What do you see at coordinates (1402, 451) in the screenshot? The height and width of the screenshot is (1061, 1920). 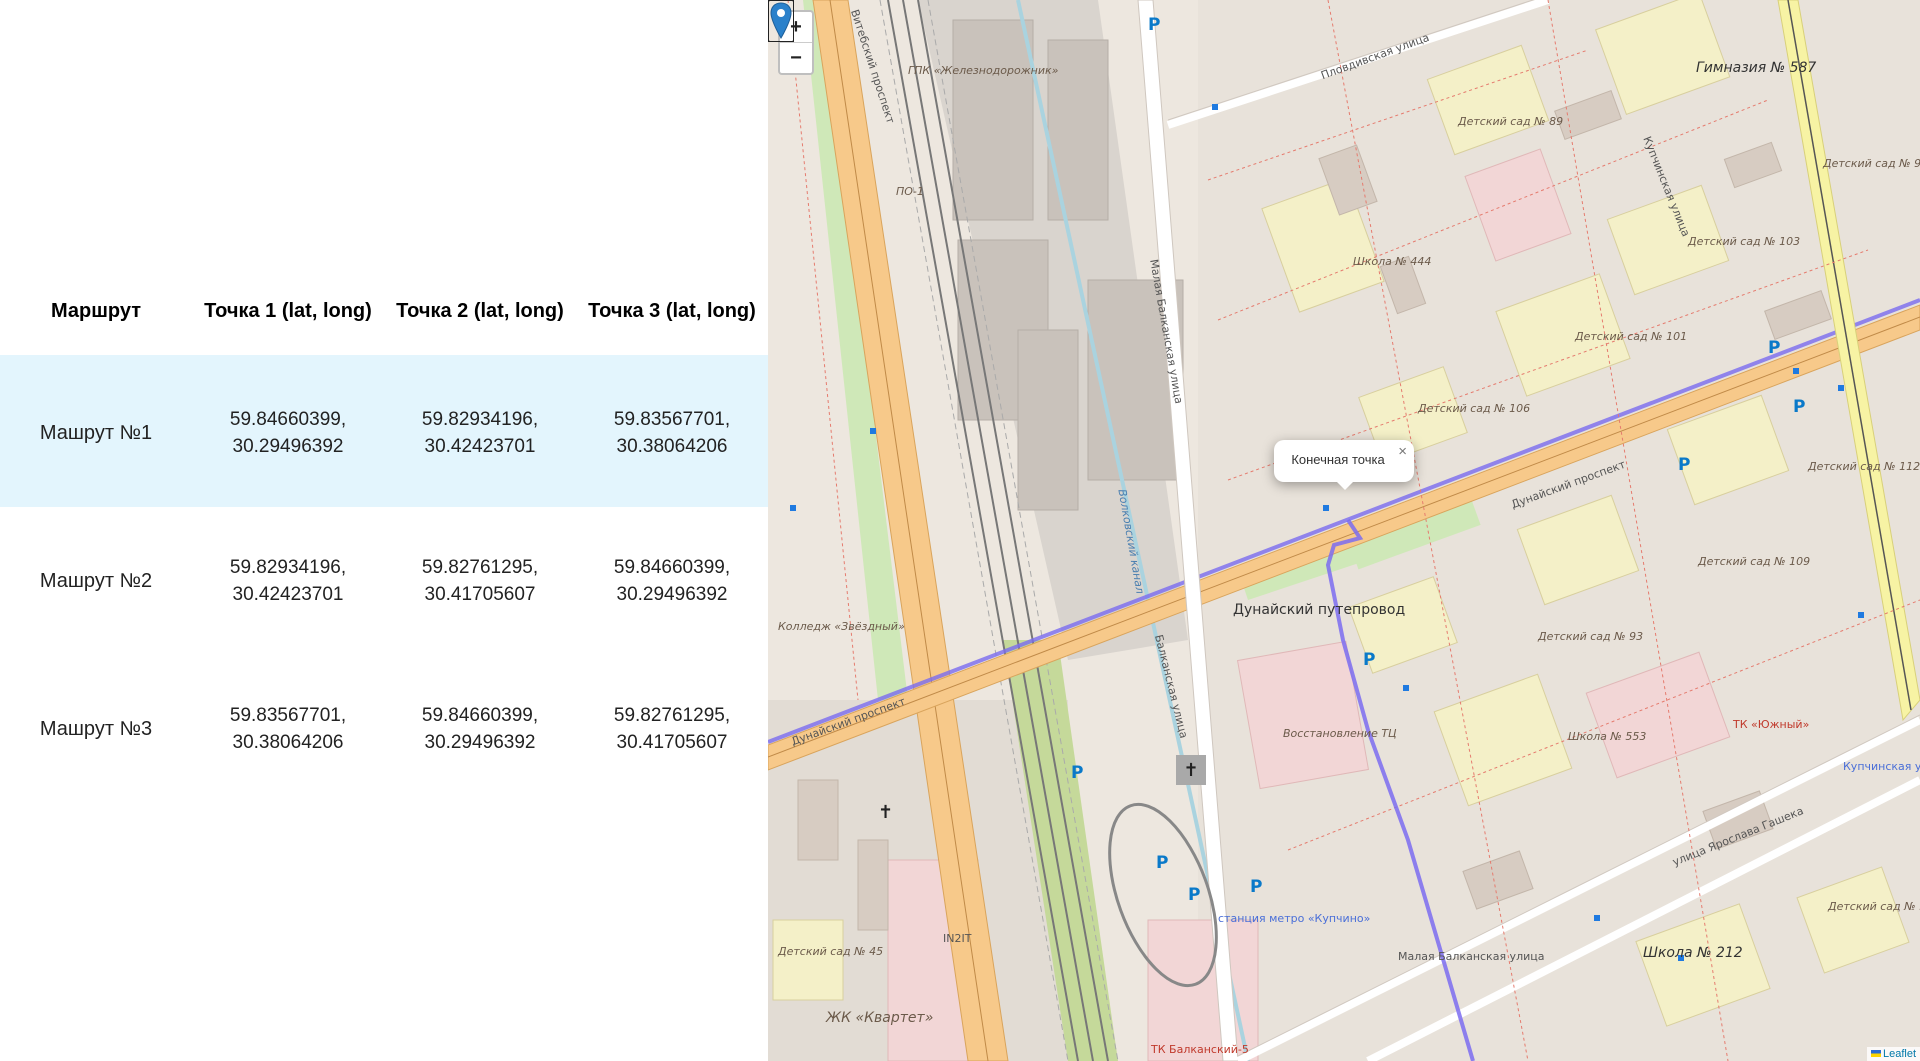 I see `popup-close-button: ×` at bounding box center [1402, 451].